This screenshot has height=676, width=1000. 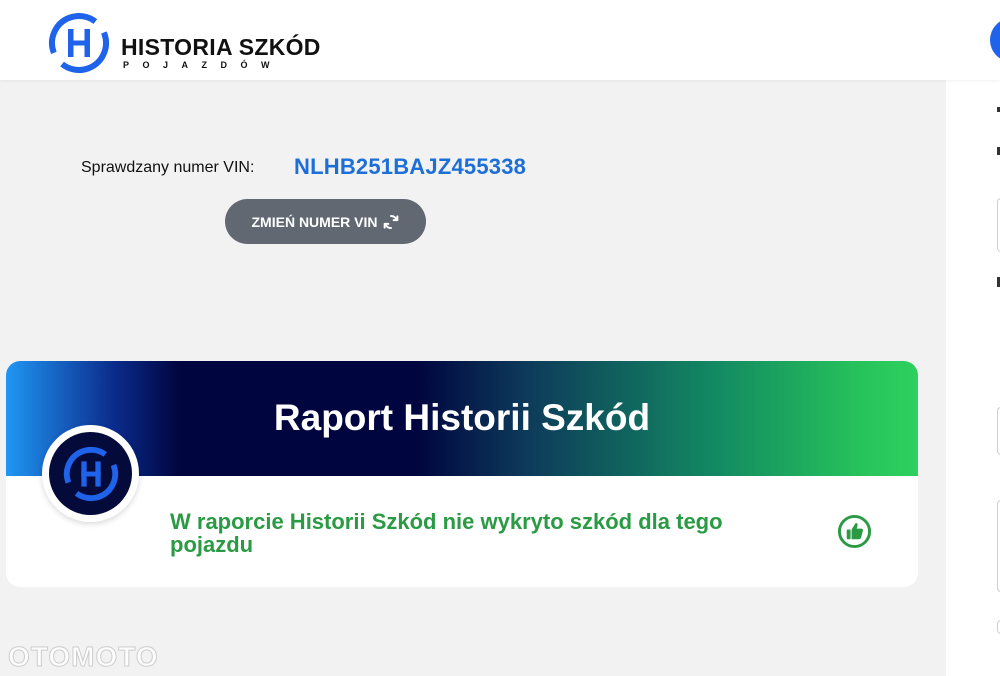 What do you see at coordinates (995, 40) in the screenshot?
I see `header-action-button` at bounding box center [995, 40].